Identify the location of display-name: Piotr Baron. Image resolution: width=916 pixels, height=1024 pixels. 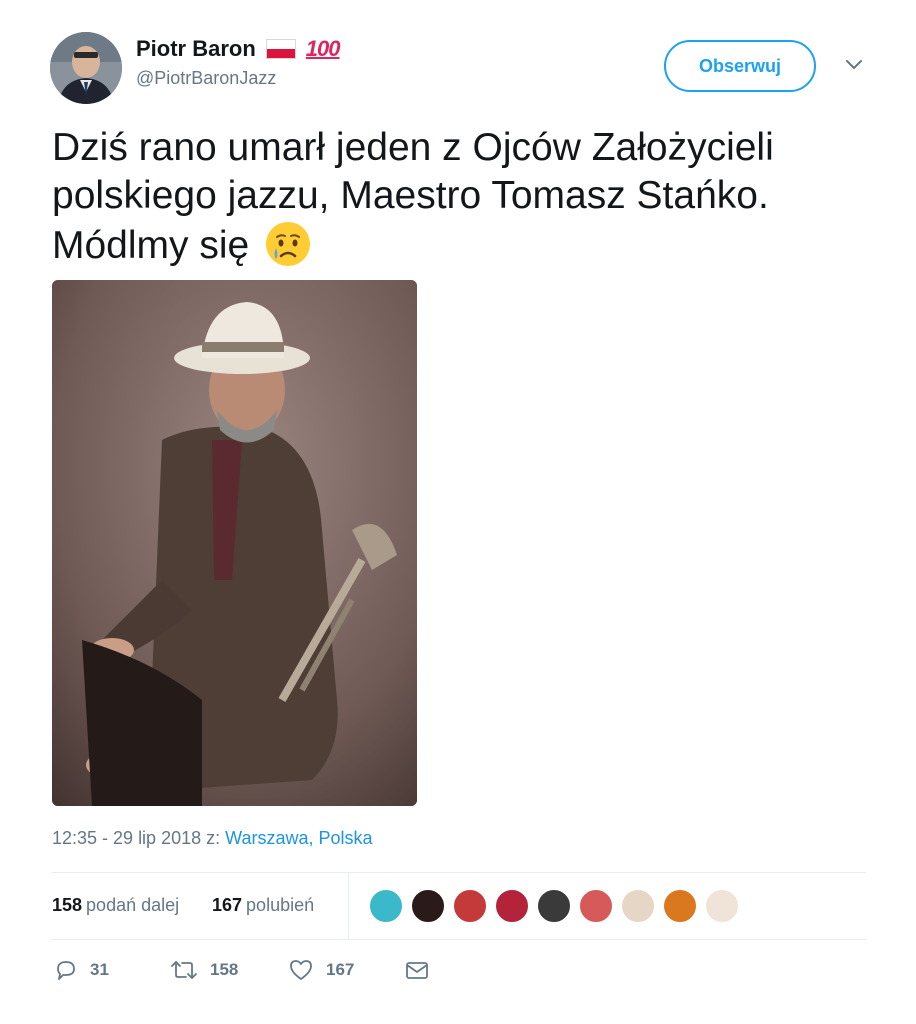
(196, 49).